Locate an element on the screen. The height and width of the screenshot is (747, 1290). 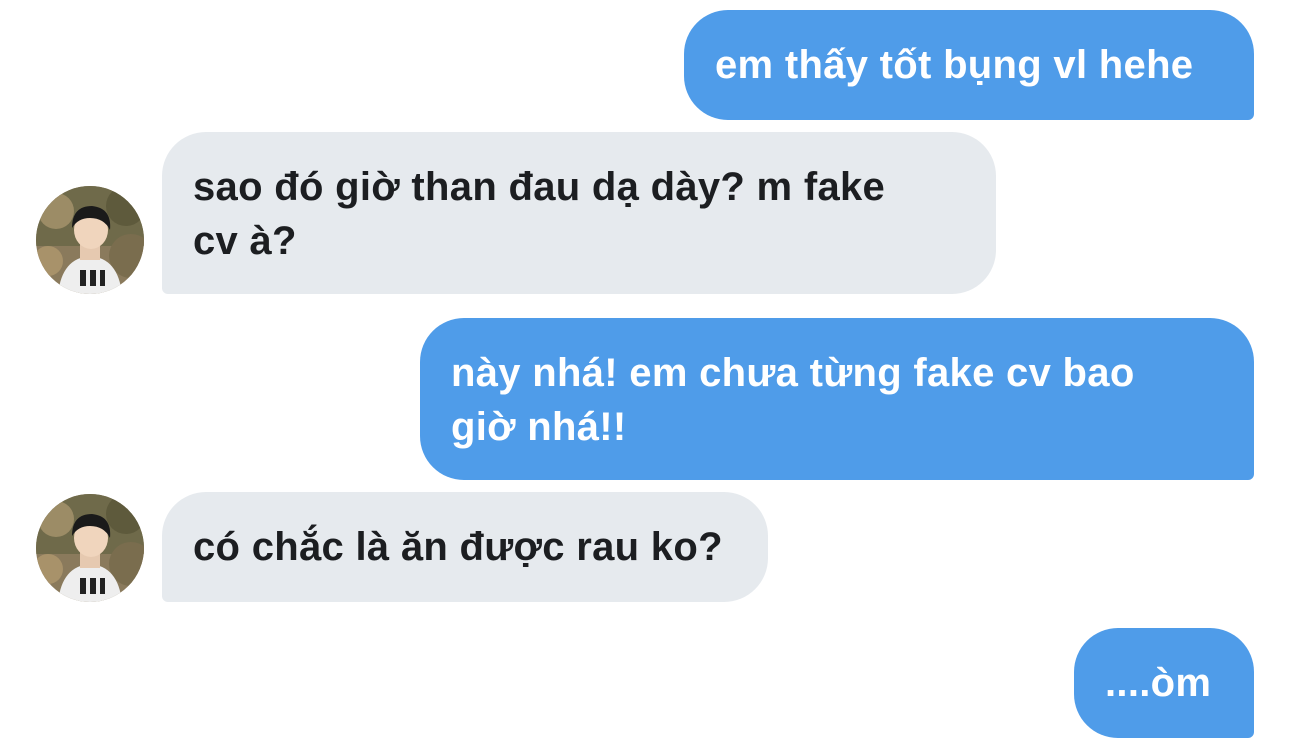
message-text: em thấy tốt bụng vl hehe is located at coordinates (954, 65).